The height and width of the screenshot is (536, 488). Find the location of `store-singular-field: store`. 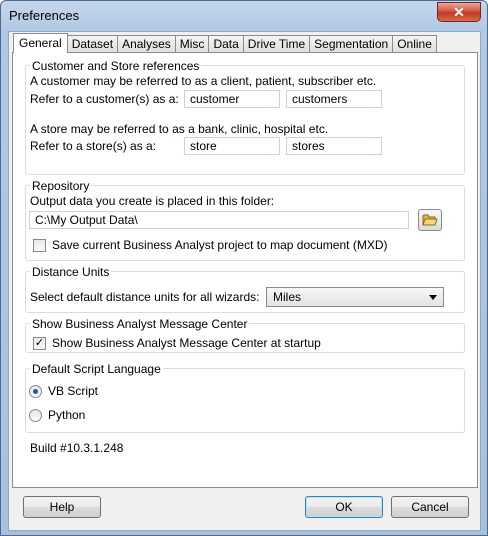

store-singular-field: store is located at coordinates (232, 146).